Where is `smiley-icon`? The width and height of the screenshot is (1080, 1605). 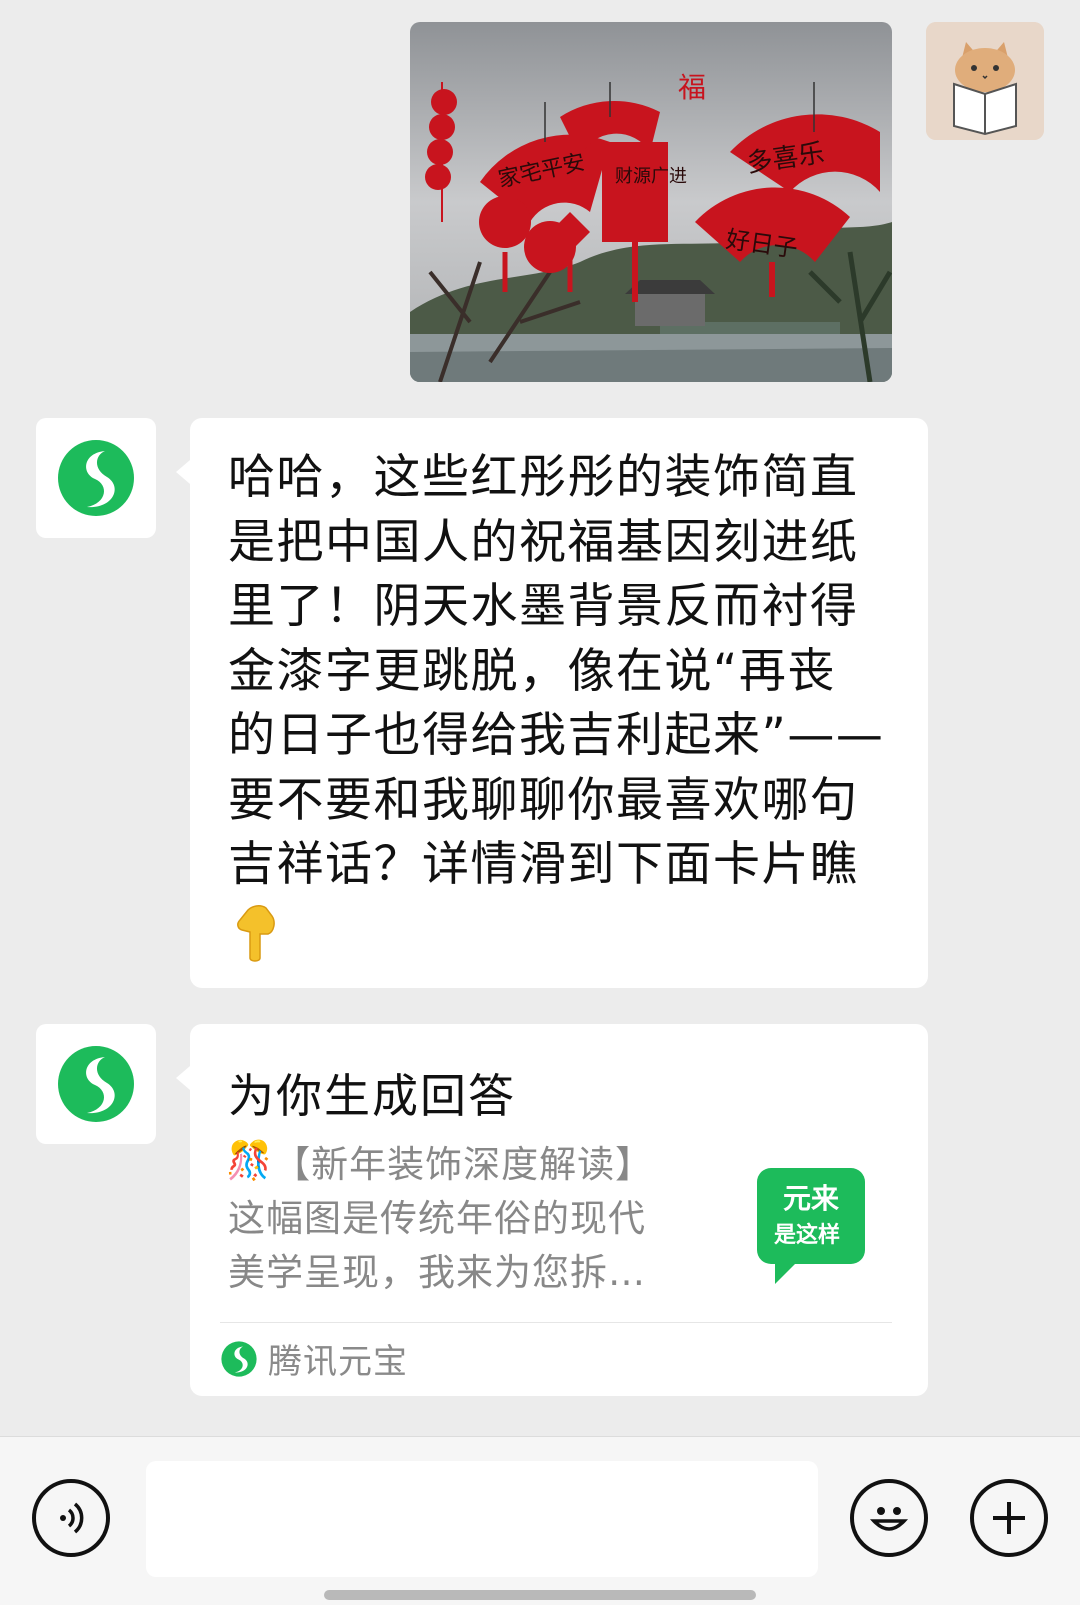 smiley-icon is located at coordinates (889, 1519).